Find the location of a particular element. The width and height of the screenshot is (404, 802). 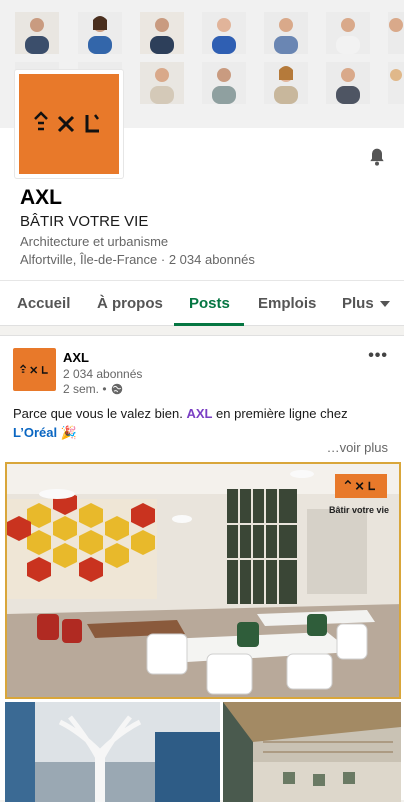

post-mention-loreal: L’Oréal is located at coordinates (35, 432).